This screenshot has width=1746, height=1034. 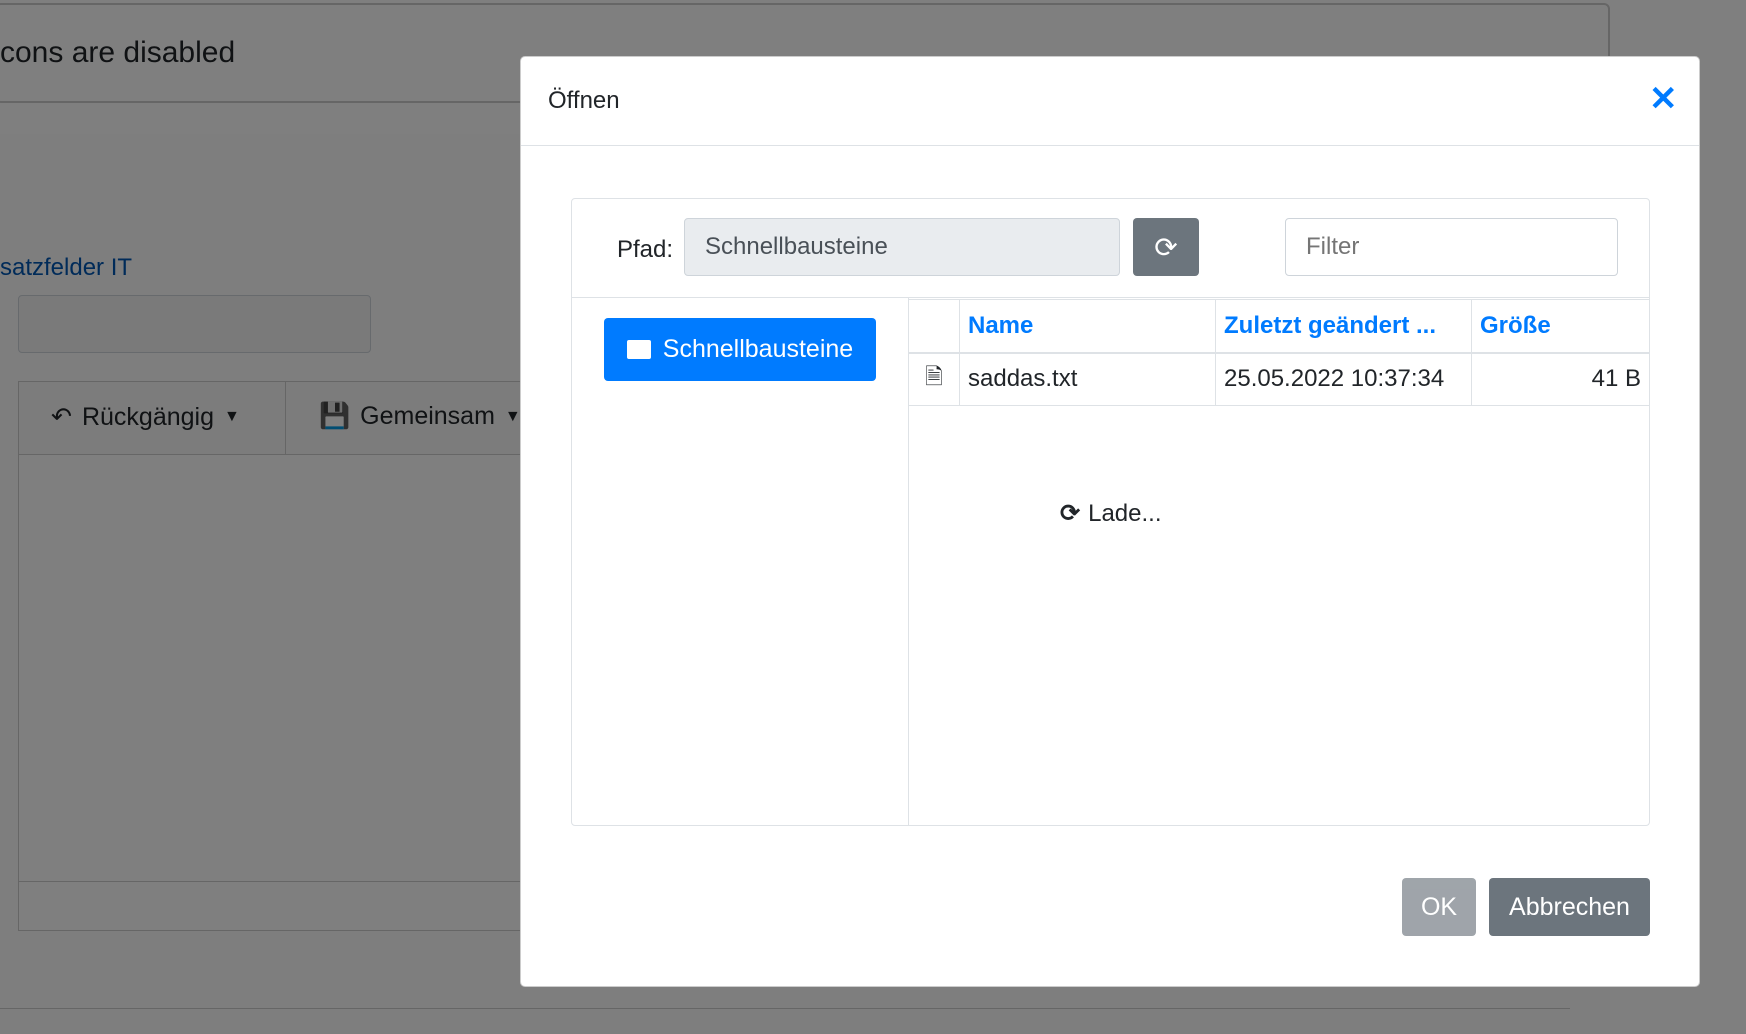 What do you see at coordinates (934, 379) in the screenshot?
I see `text-file-icon: 🗎` at bounding box center [934, 379].